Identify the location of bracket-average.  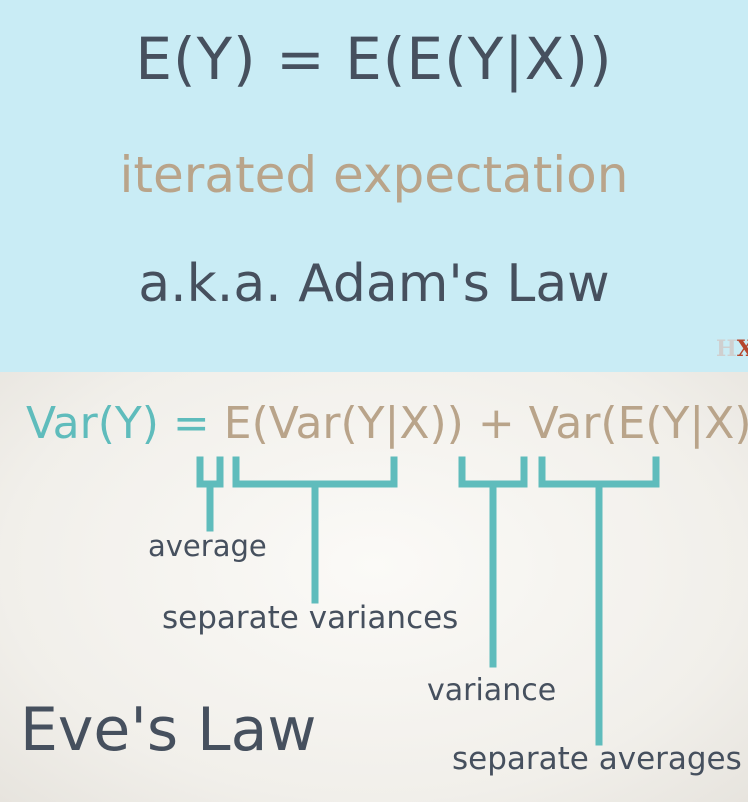
(210, 494).